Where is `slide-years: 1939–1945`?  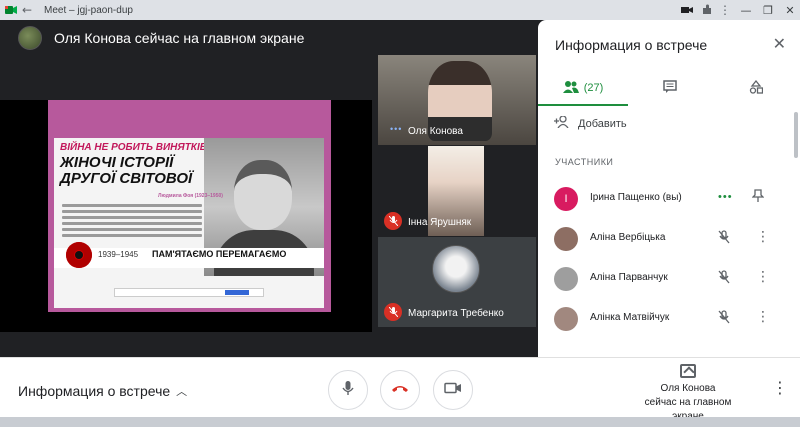
slide-years: 1939–1945 is located at coordinates (118, 254).